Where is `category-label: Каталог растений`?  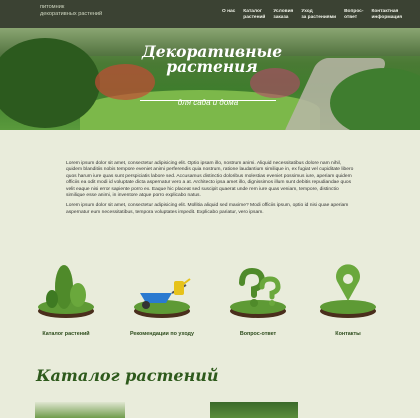
category-label: Каталог растений is located at coordinates (66, 334).